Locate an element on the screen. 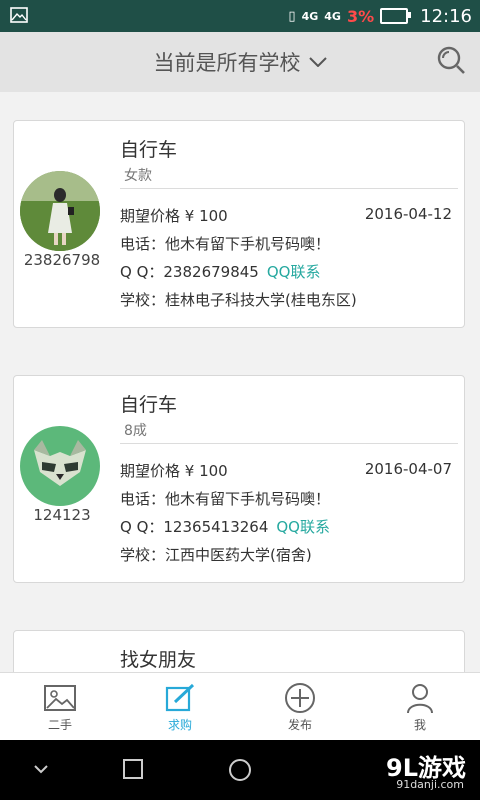  tab-publish: 发布 is located at coordinates (300, 707).